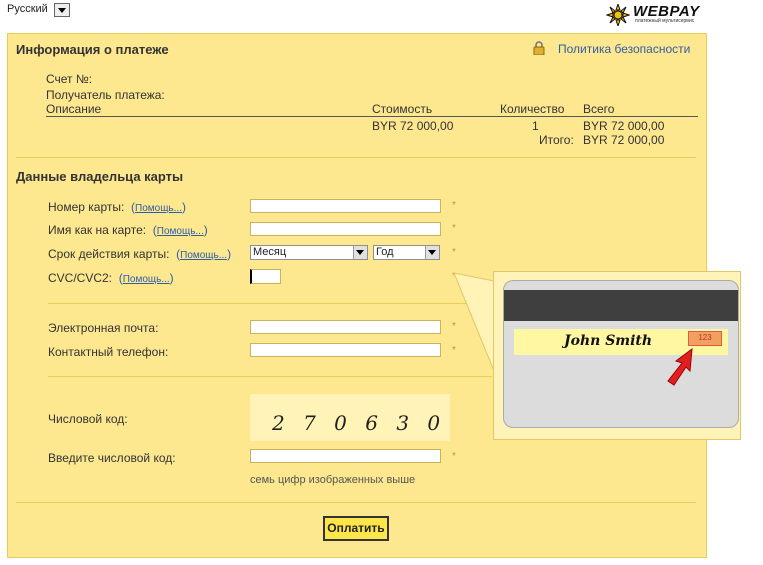  Describe the element at coordinates (705, 338) in the screenshot. I see `cvc-sample-code: 123` at that location.